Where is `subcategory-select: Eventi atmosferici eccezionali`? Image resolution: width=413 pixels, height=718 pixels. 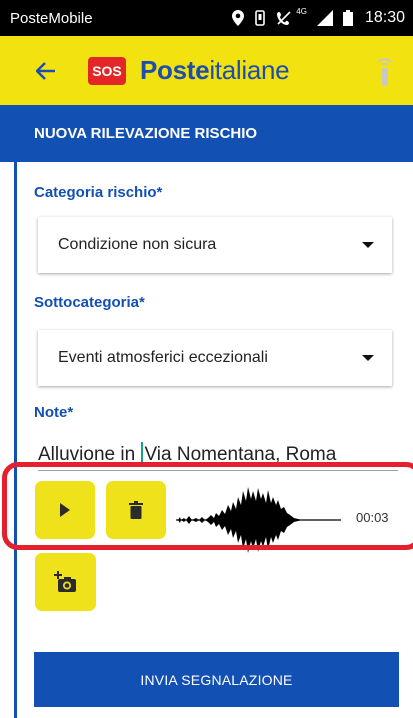
subcategory-select: Eventi atmosferici eccezionali is located at coordinates (215, 358).